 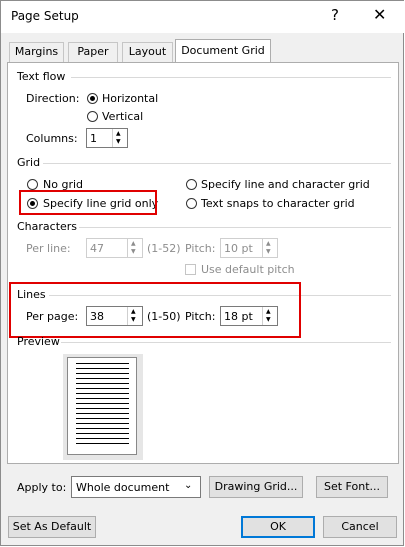 I want to click on default-pitch-label: Use default pitch, so click(x=248, y=269).